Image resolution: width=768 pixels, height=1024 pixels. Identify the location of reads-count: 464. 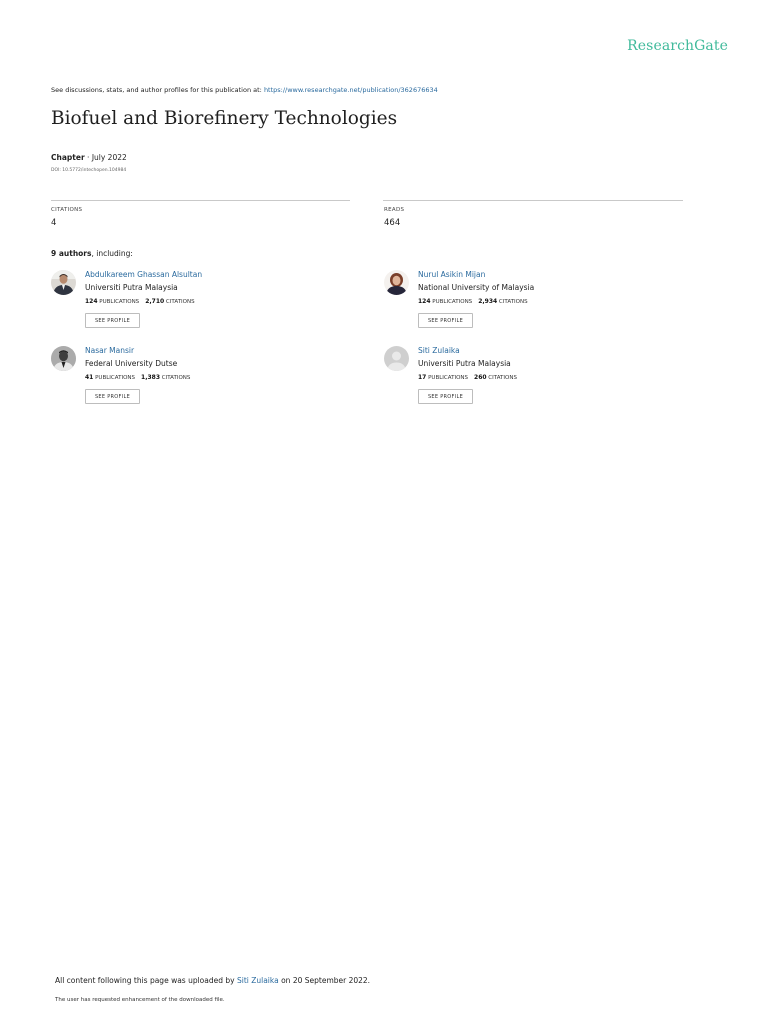
(392, 223).